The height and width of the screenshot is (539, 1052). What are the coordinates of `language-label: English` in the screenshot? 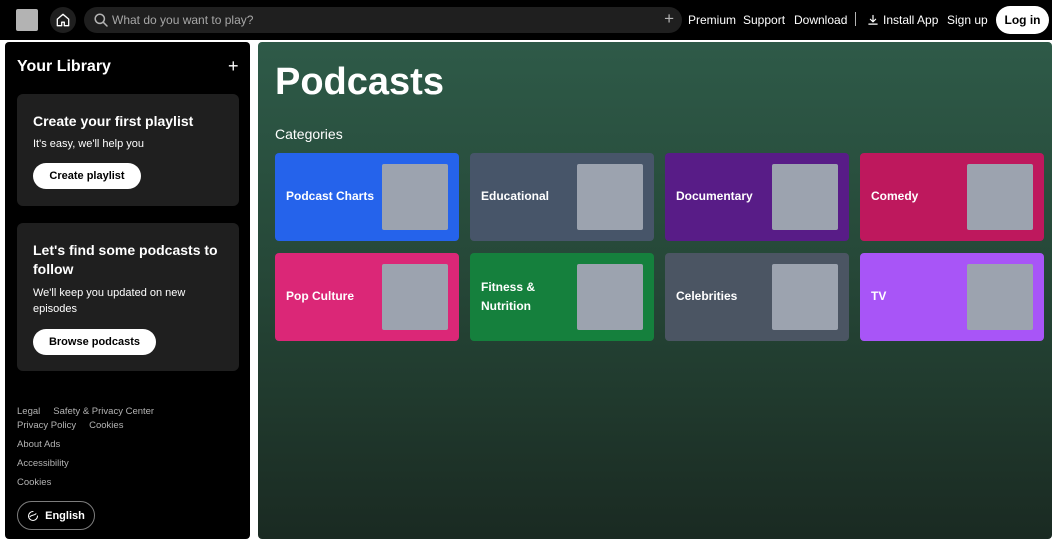 It's located at (65, 515).